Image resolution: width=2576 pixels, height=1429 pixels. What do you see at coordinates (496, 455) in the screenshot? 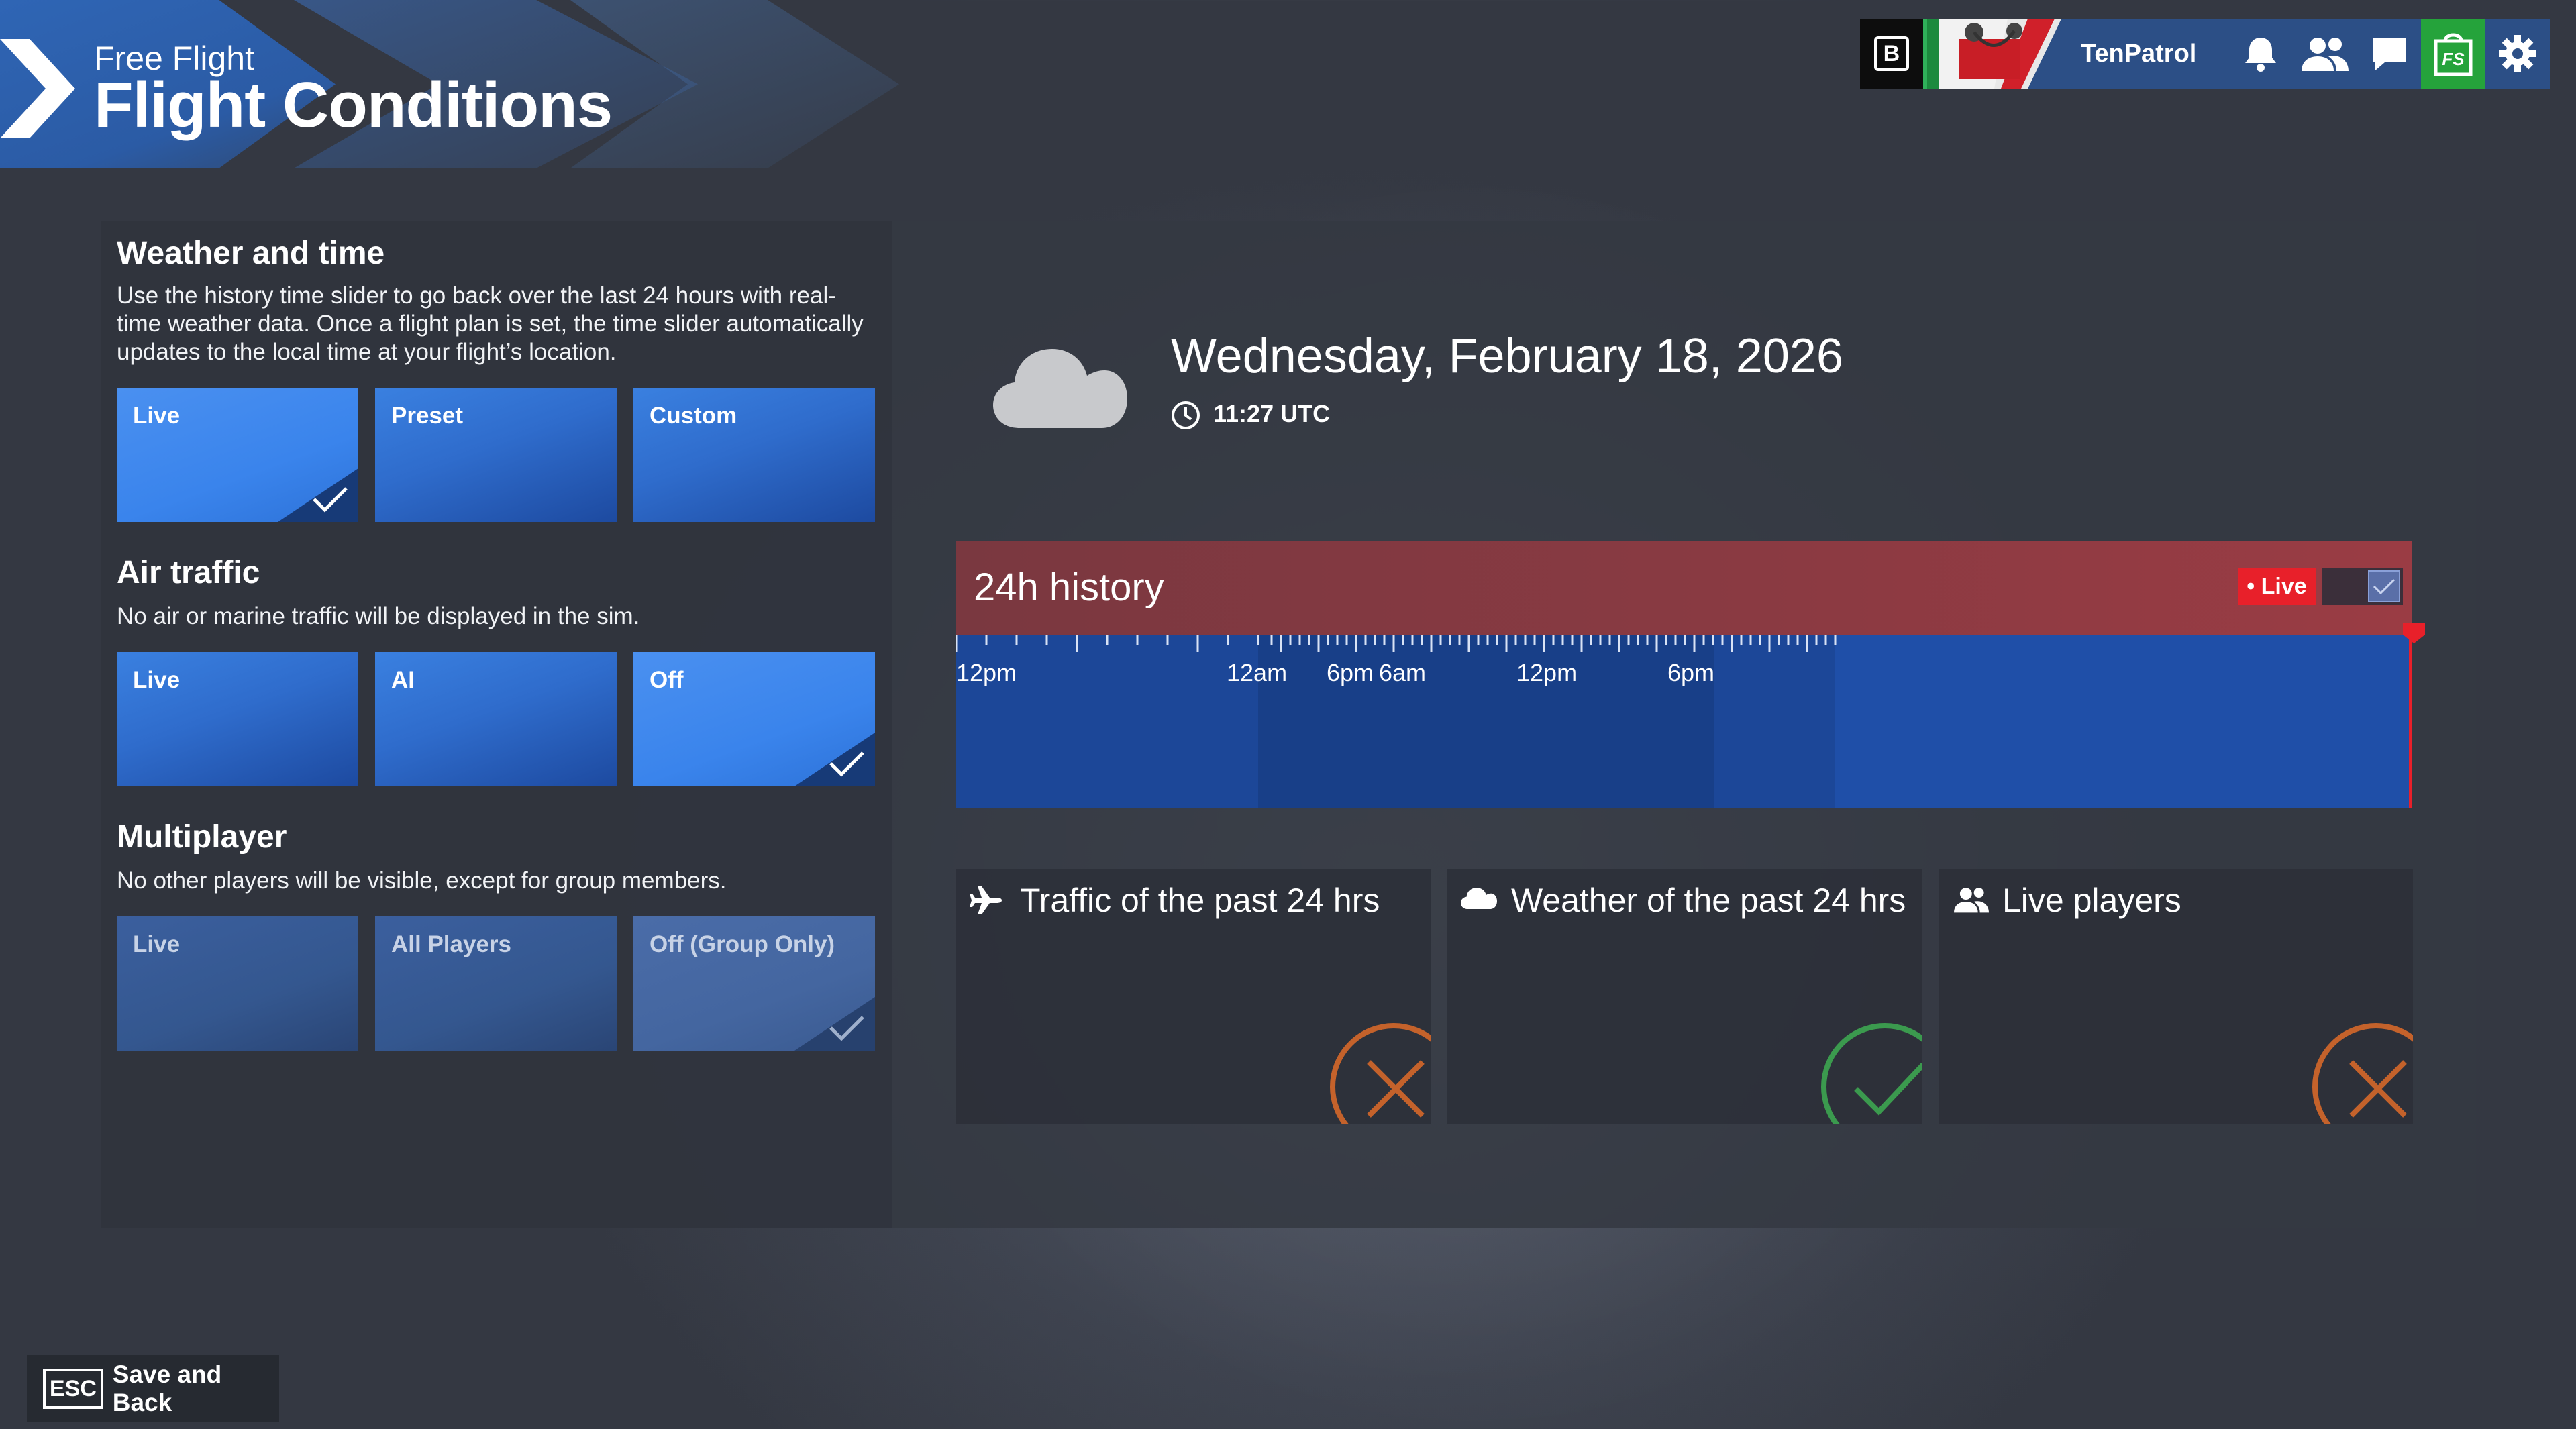
I see `option-weather-preset: Preset` at bounding box center [496, 455].